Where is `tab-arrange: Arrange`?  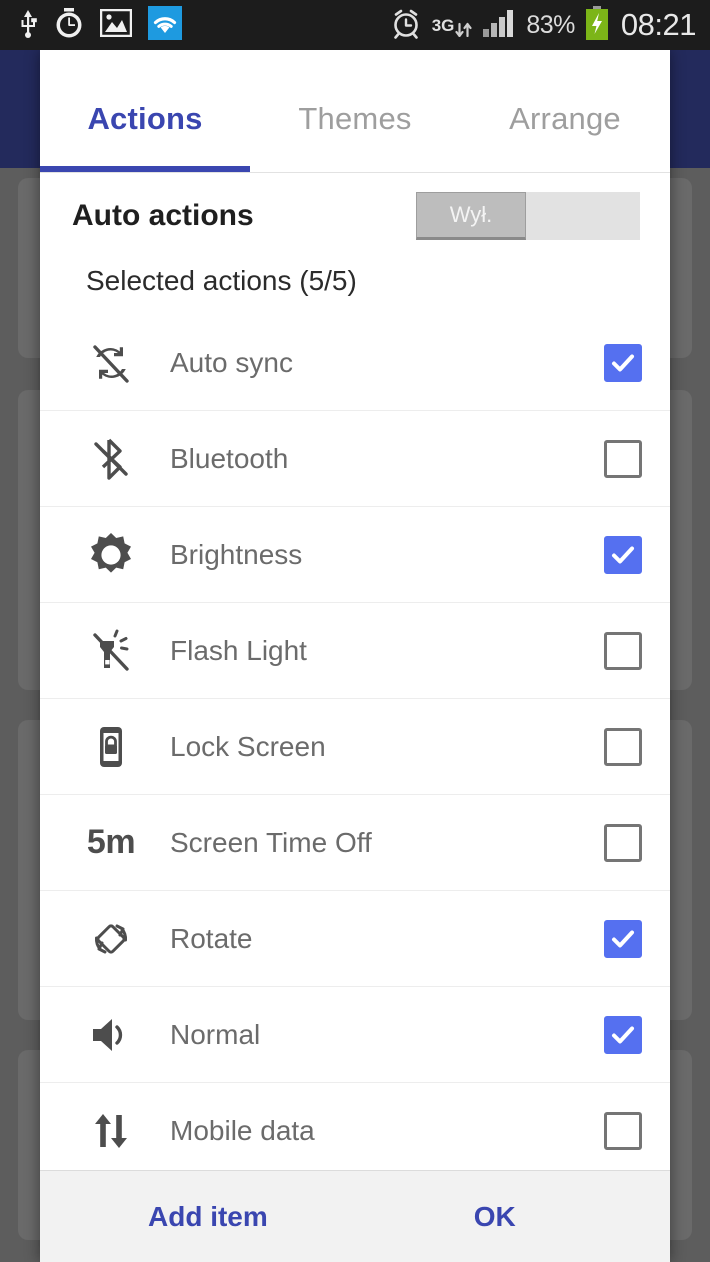
tab-arrange: Arrange is located at coordinates (565, 111).